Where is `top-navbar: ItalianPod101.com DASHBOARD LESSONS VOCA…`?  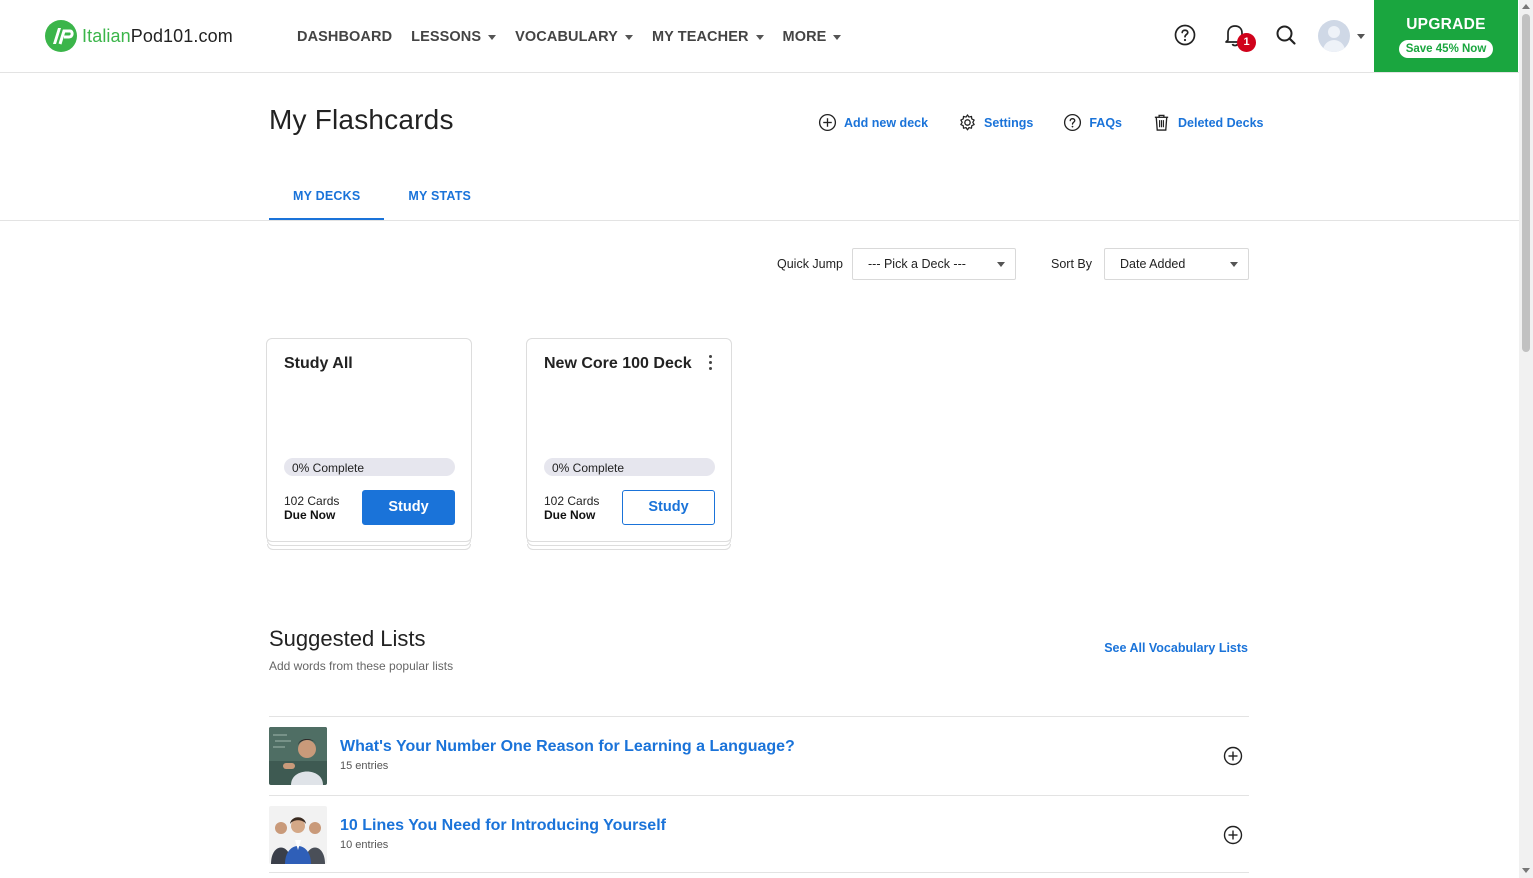 top-navbar: ItalianPod101.com DASHBOARD LESSONS VOCA… is located at coordinates (759, 36).